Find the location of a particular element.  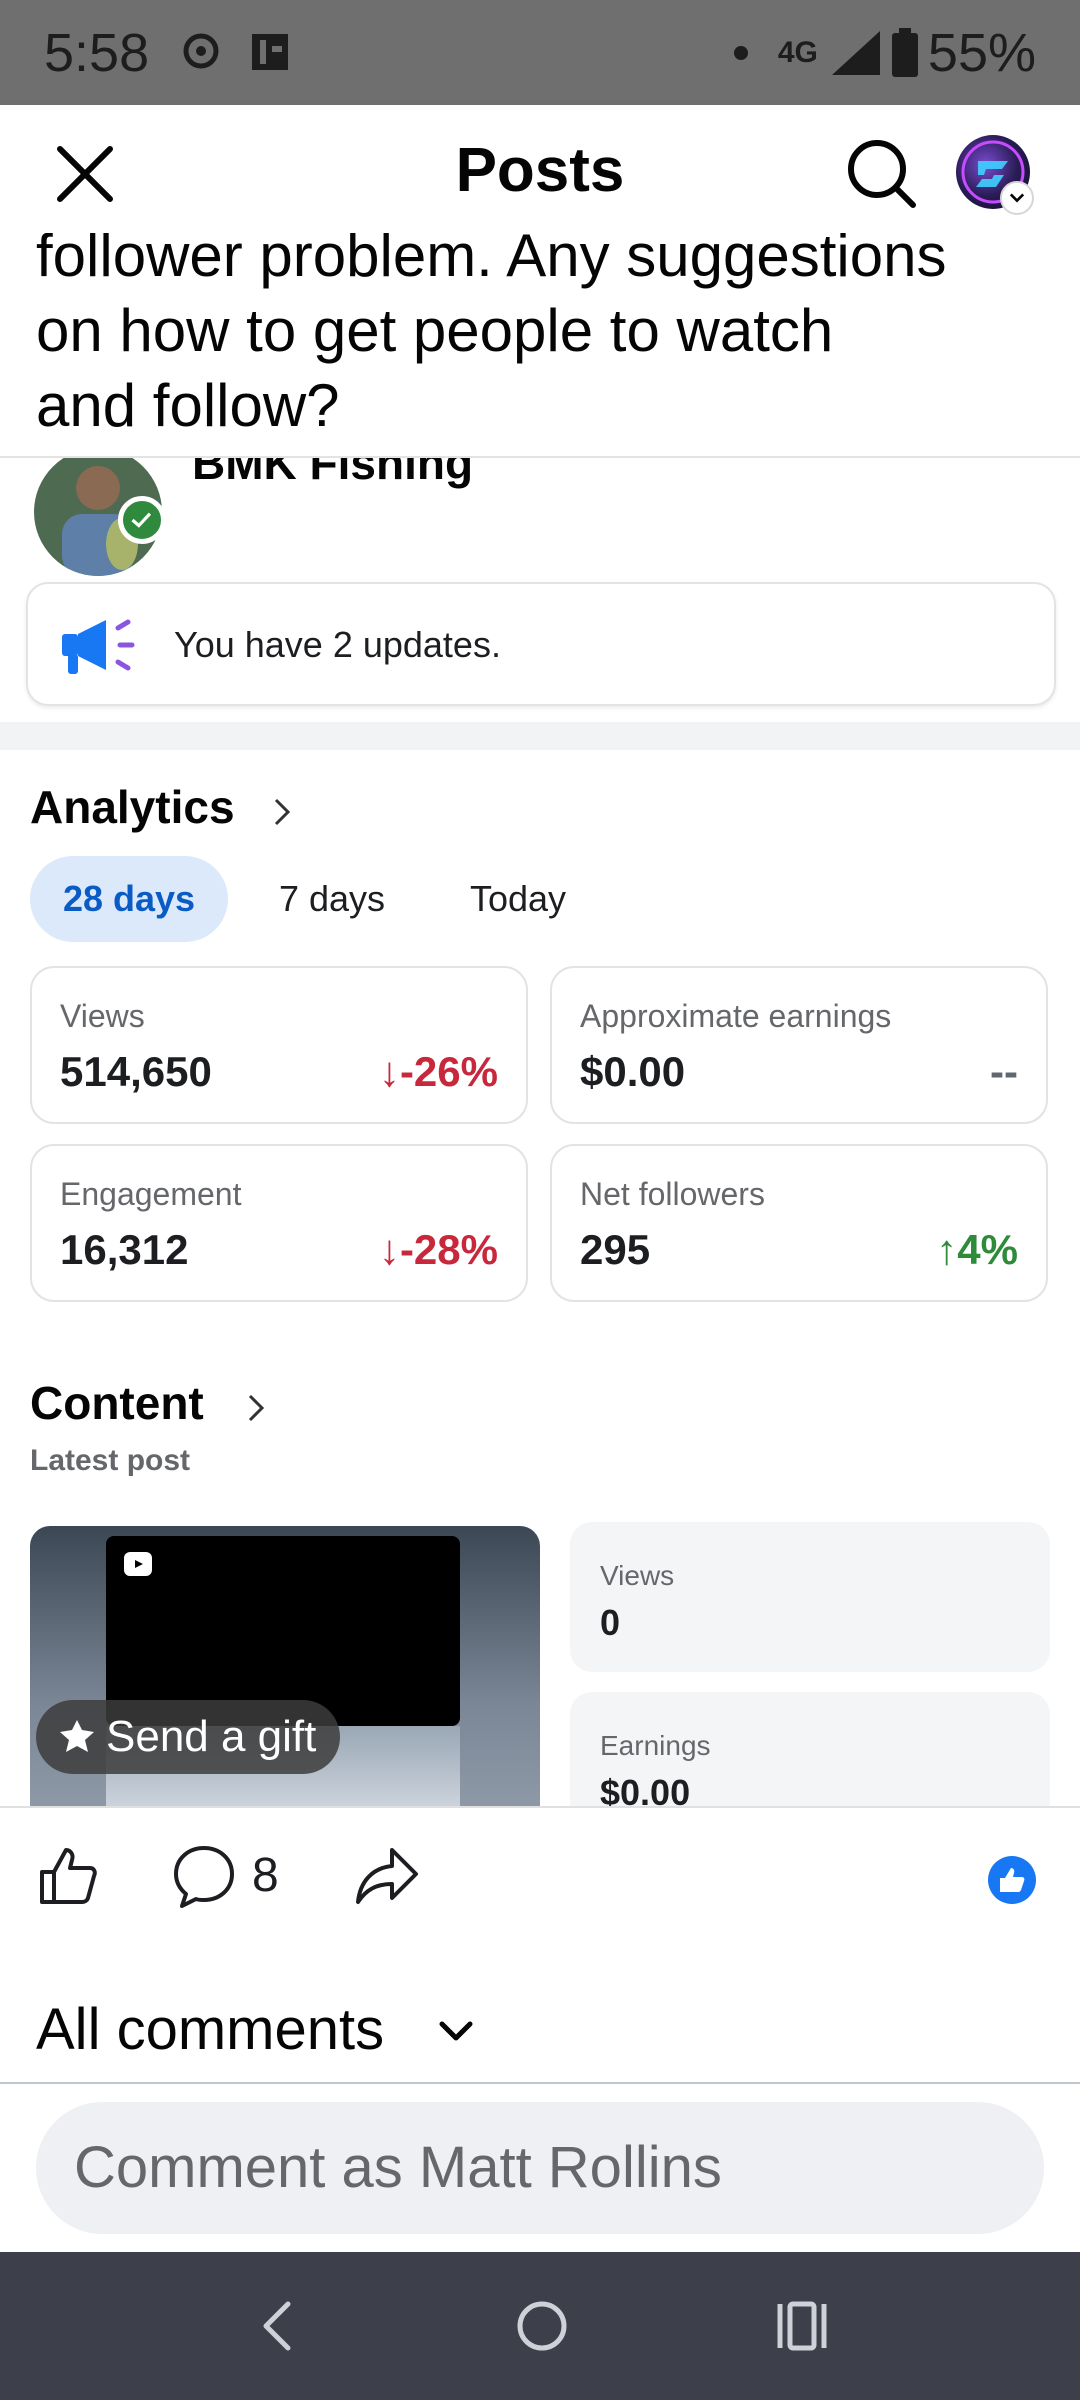

notification-status-icon is located at coordinates (270, 52).